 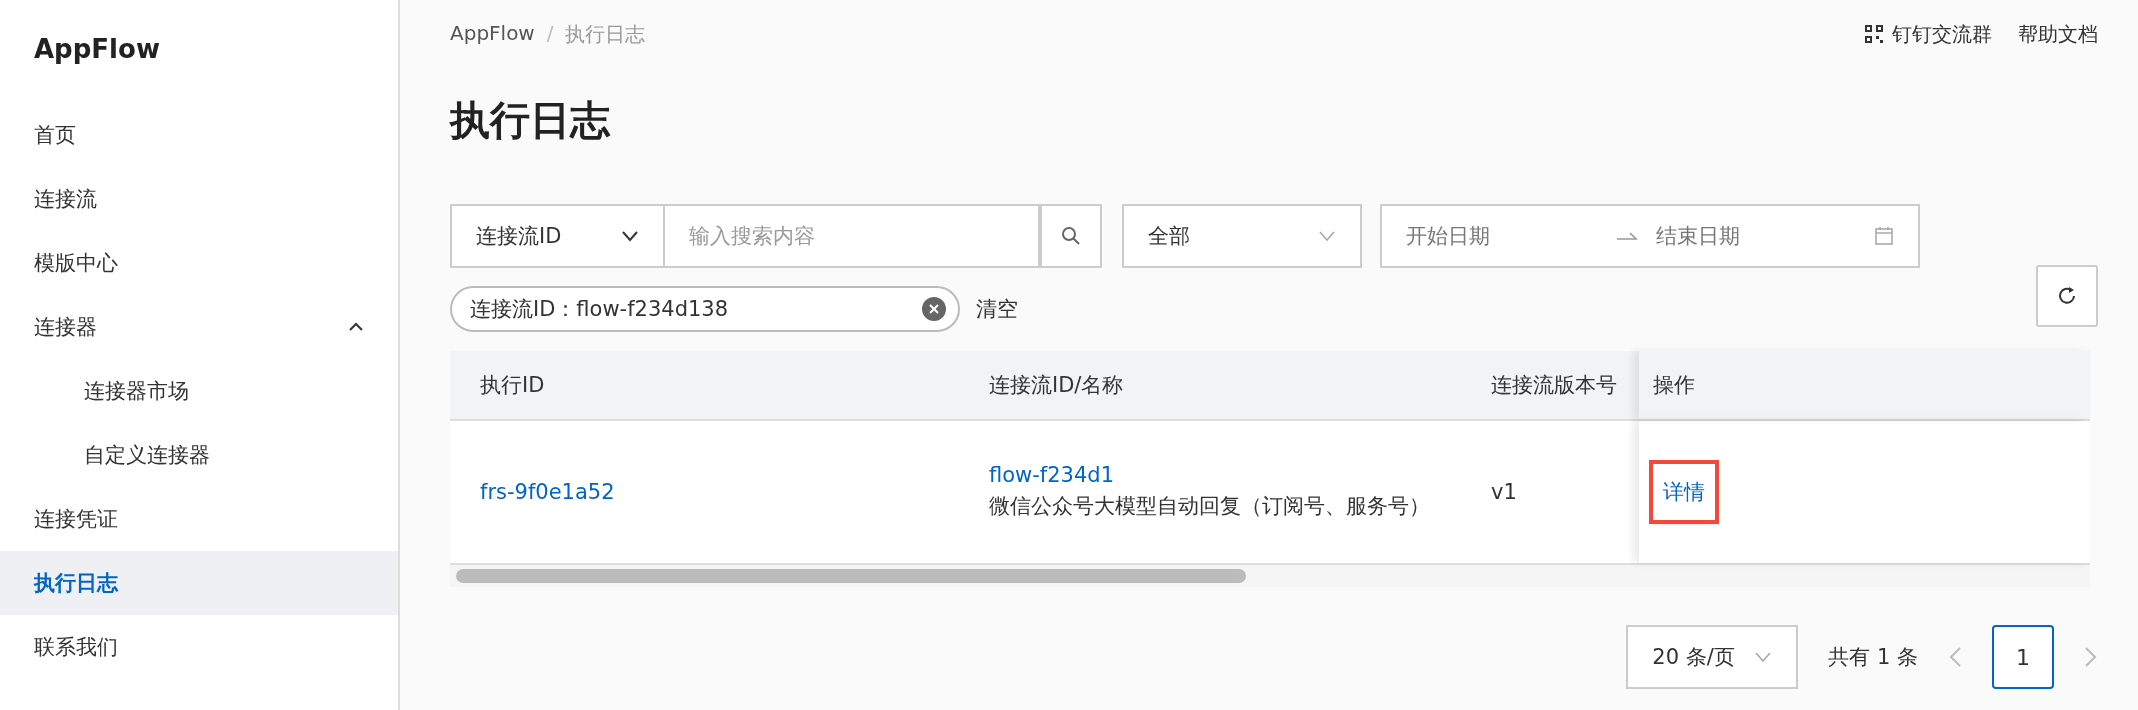 I want to click on clear-link: 清空, so click(x=997, y=309).